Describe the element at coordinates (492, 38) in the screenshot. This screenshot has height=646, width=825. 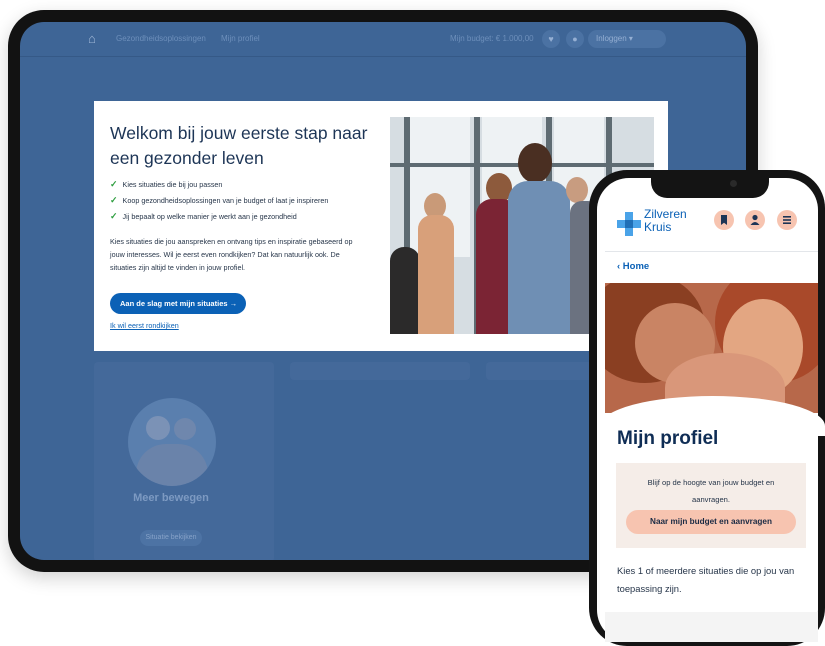
I see `nav-budget: Mijn budget: € 1.000,00` at that location.